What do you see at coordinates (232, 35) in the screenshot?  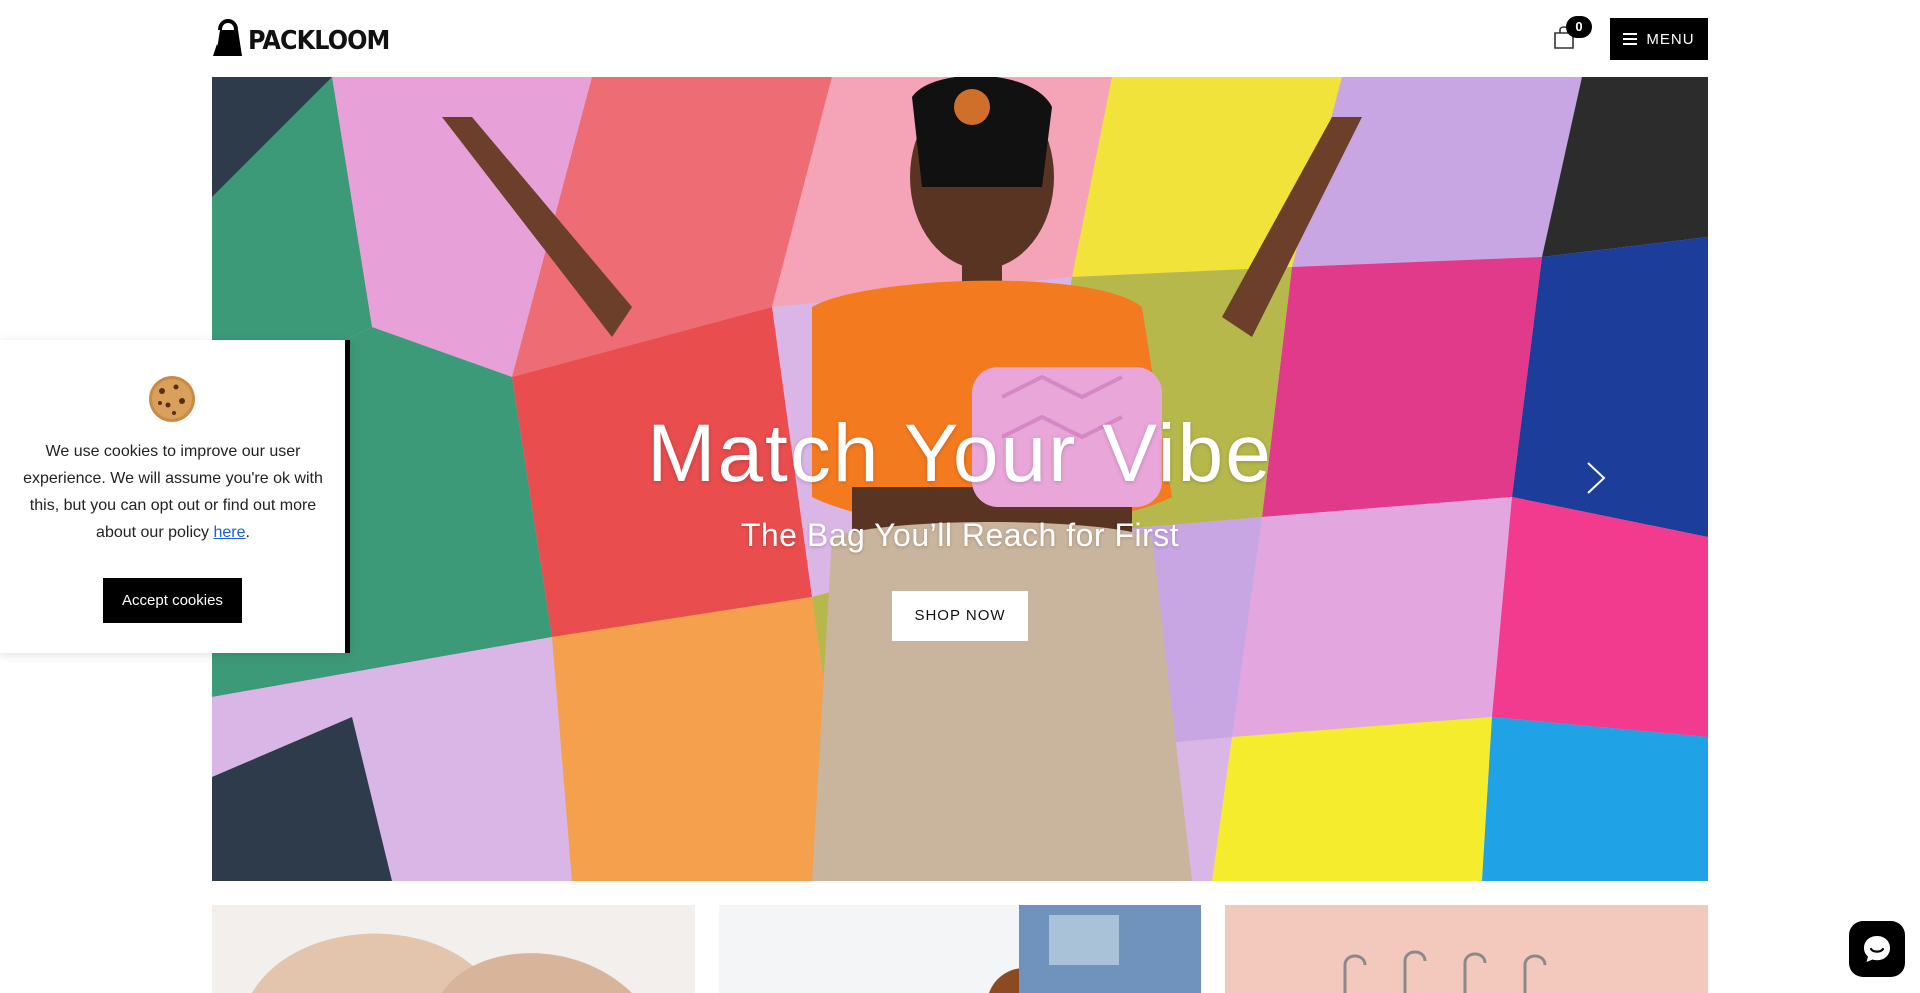 I see `bag-logo-icon` at bounding box center [232, 35].